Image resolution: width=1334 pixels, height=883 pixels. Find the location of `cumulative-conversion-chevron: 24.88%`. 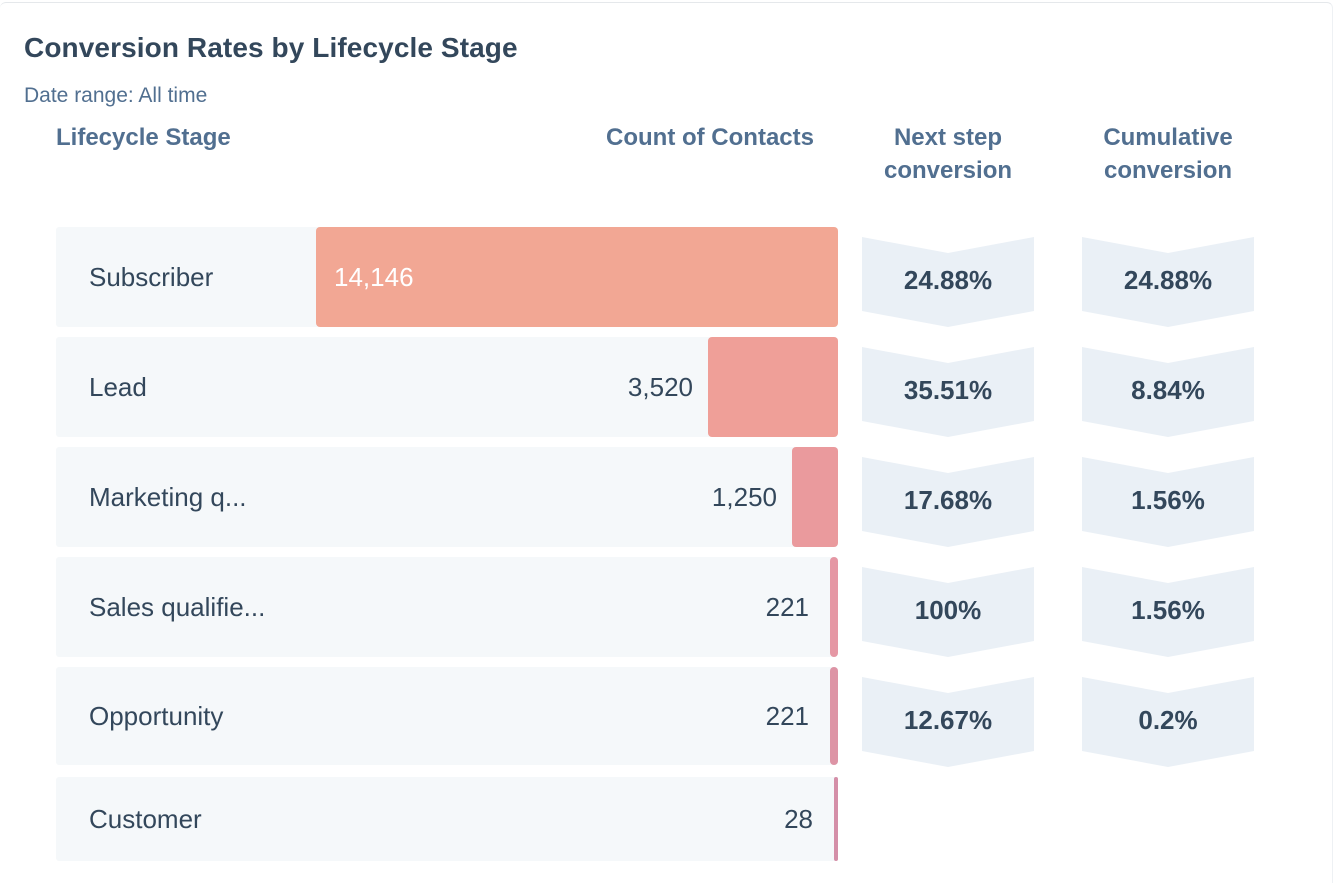

cumulative-conversion-chevron: 24.88% is located at coordinates (1168, 282).